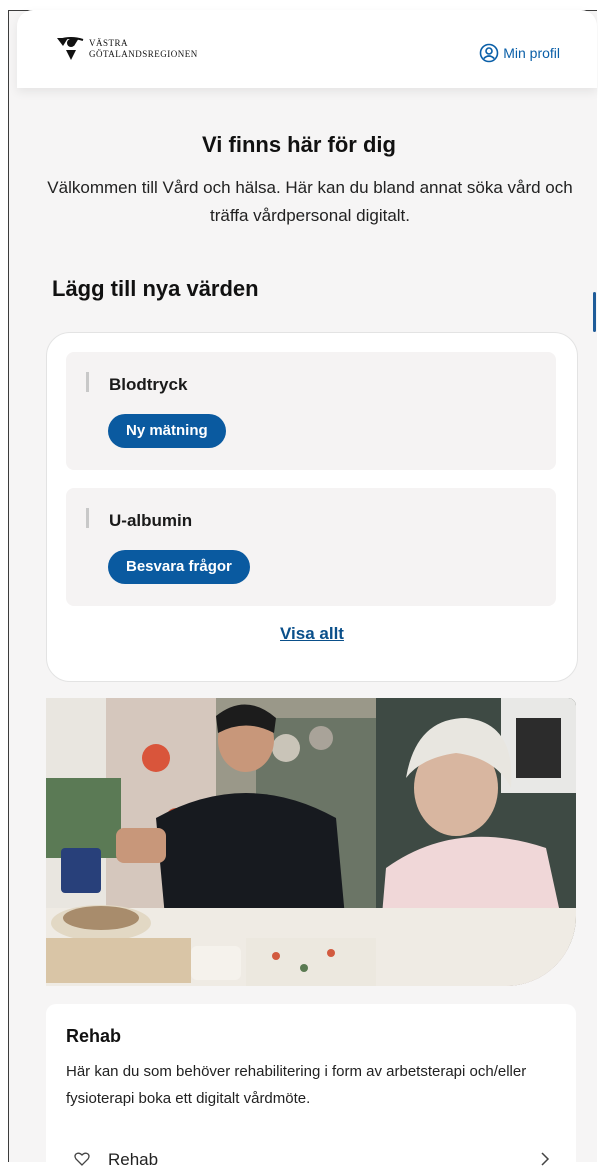 This screenshot has height=1174, width=598. I want to click on rehab-title: Rehab, so click(94, 1036).